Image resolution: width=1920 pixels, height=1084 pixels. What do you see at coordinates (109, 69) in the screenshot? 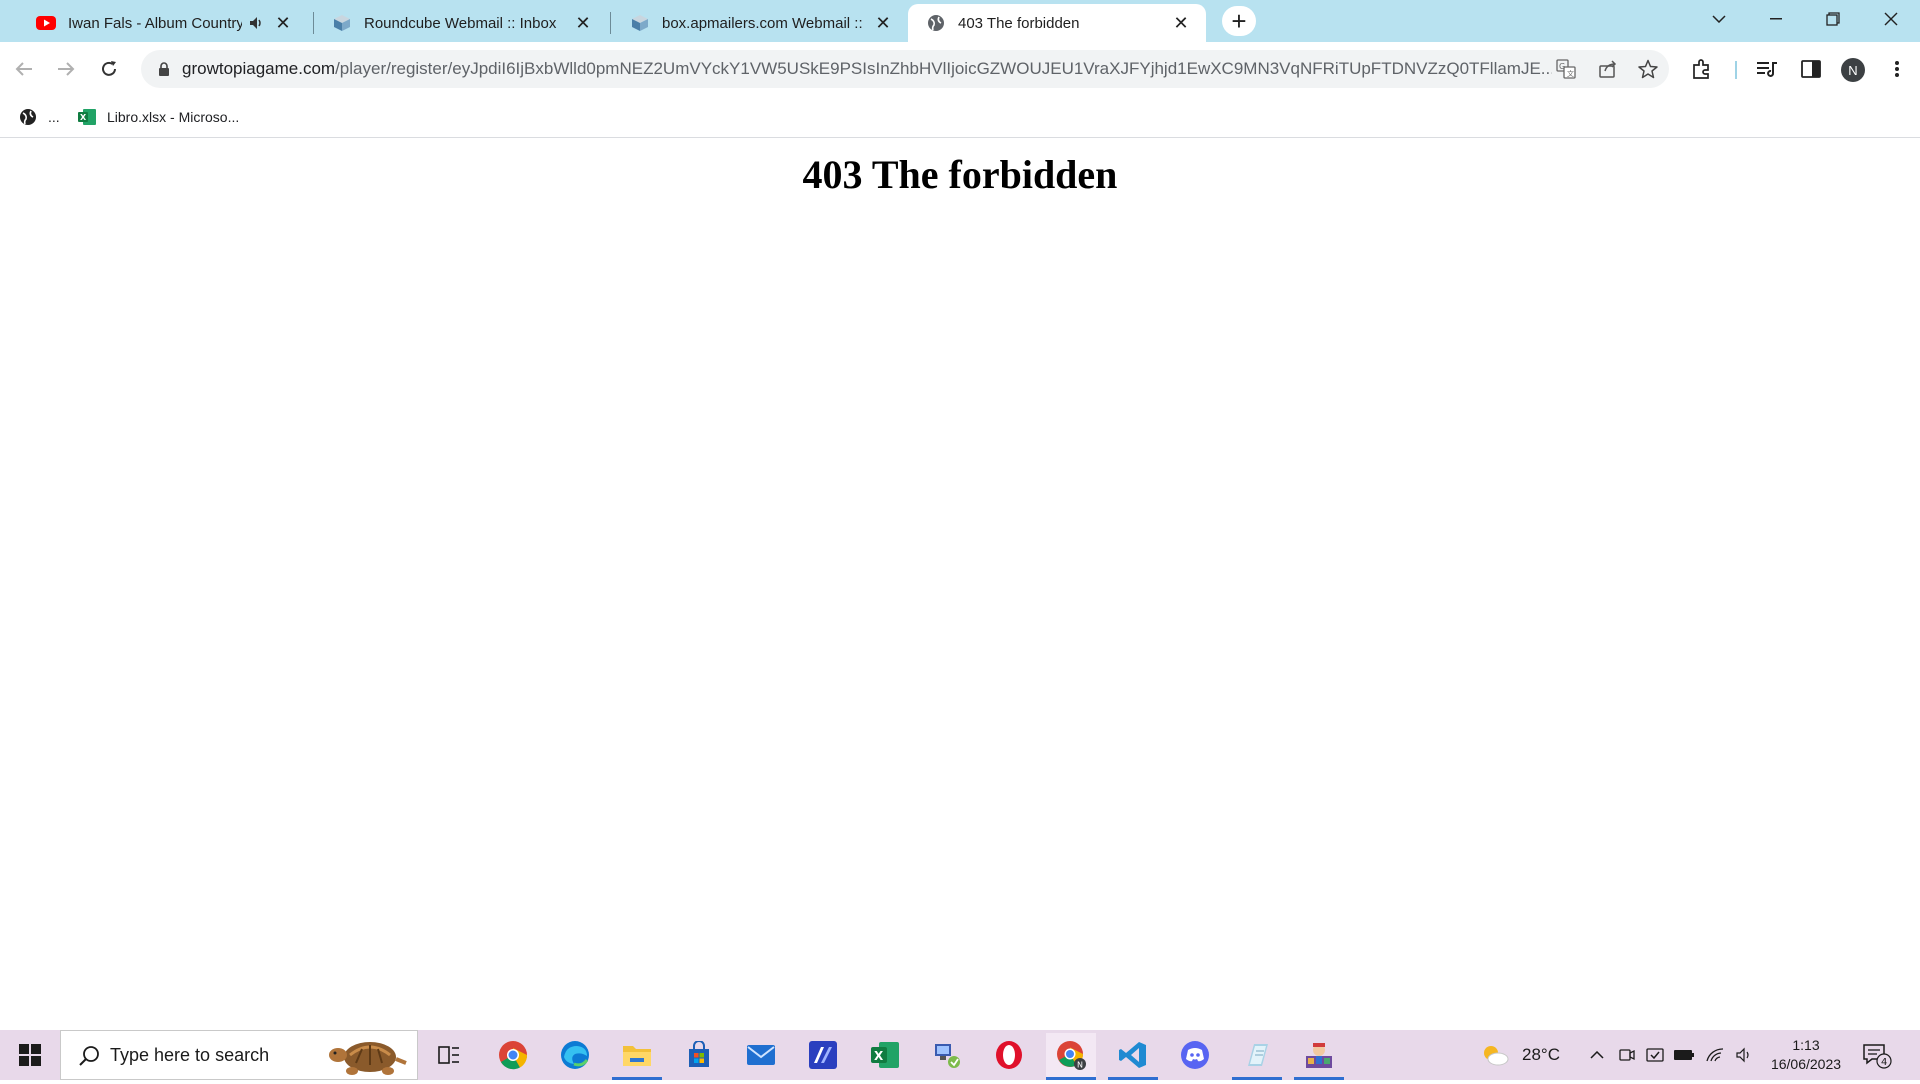
I see `reload-icon` at bounding box center [109, 69].